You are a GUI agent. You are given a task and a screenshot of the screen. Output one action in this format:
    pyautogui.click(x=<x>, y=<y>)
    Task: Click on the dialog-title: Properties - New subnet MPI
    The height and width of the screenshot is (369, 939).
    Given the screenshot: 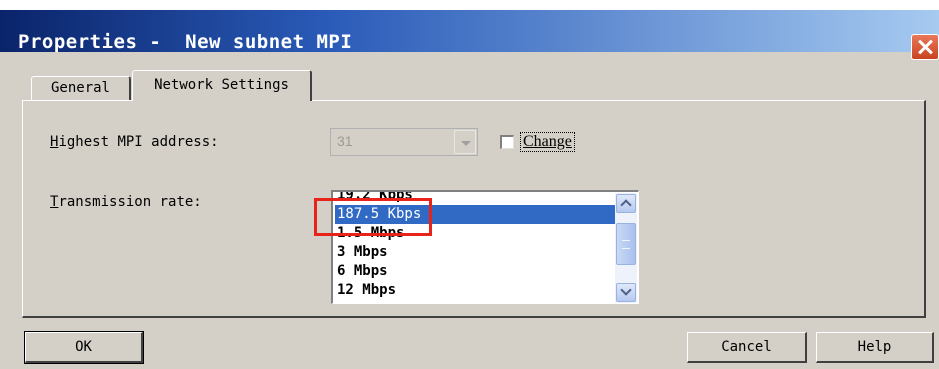 What is the action you would take?
    pyautogui.click(x=185, y=42)
    